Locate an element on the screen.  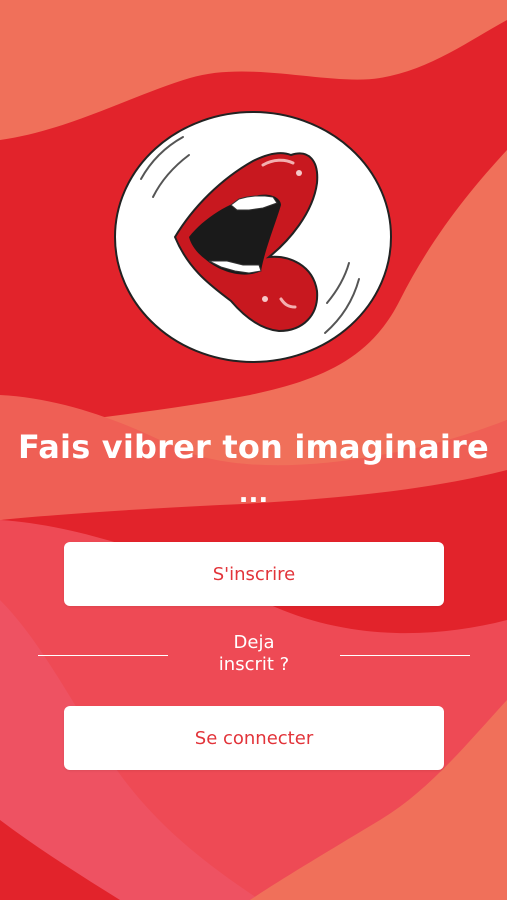
divider-line-right is located at coordinates (405, 655).